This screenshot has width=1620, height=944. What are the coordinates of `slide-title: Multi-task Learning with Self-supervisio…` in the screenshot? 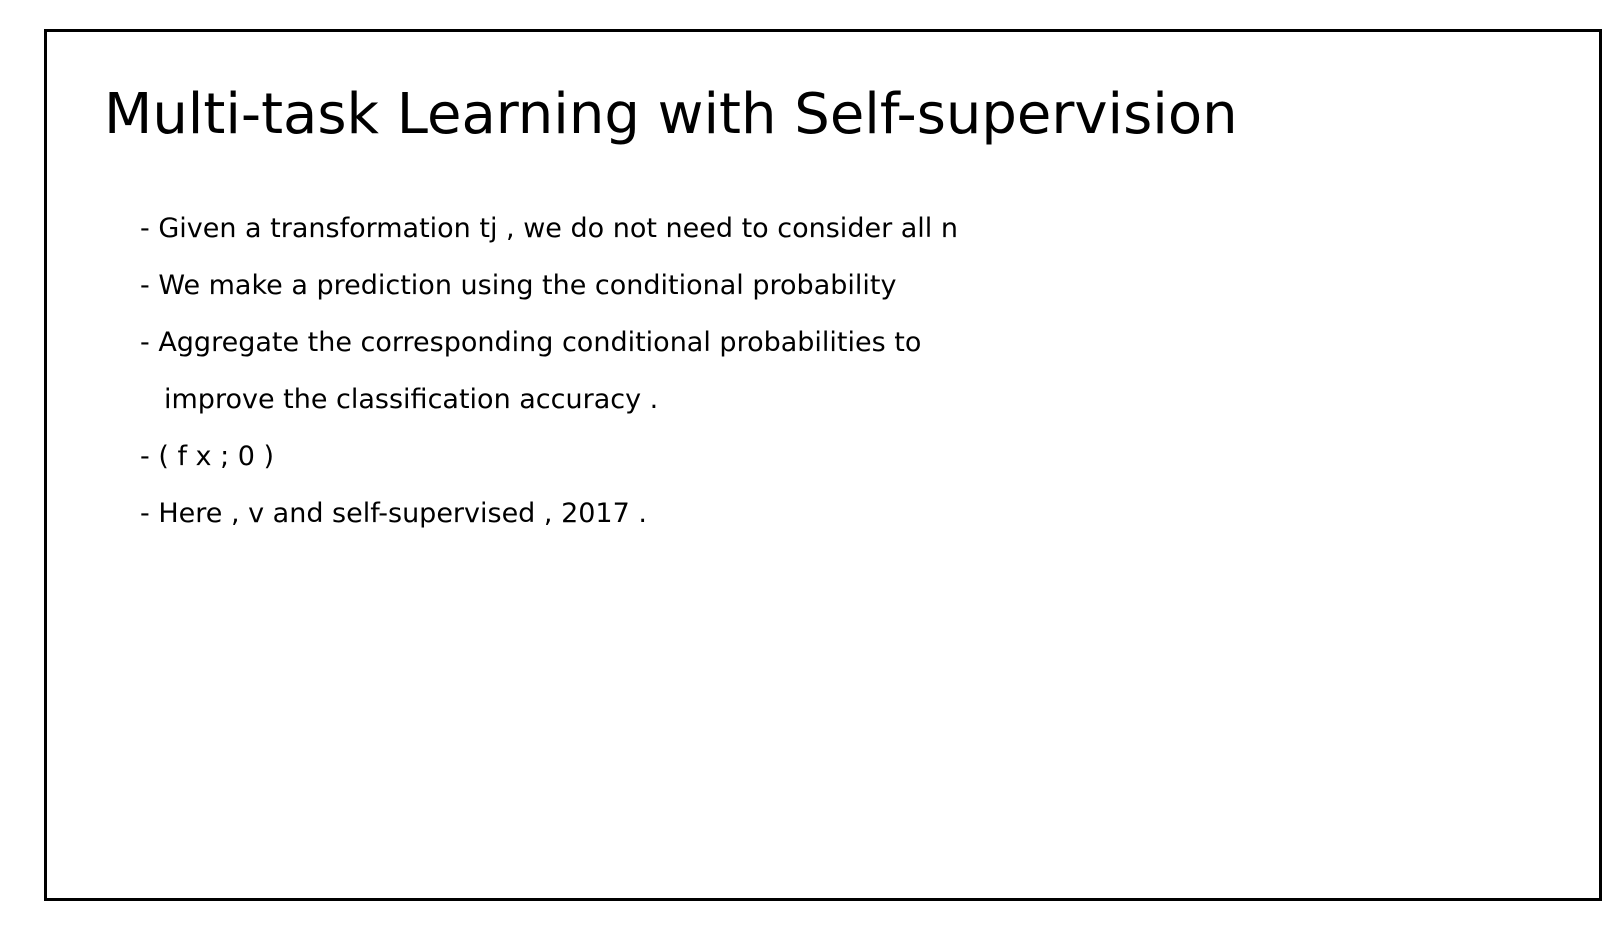 It's located at (671, 114).